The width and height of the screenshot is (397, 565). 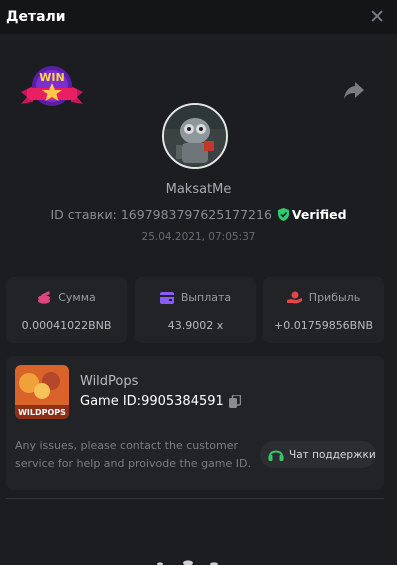 What do you see at coordinates (276, 455) in the screenshot?
I see `headset-icon` at bounding box center [276, 455].